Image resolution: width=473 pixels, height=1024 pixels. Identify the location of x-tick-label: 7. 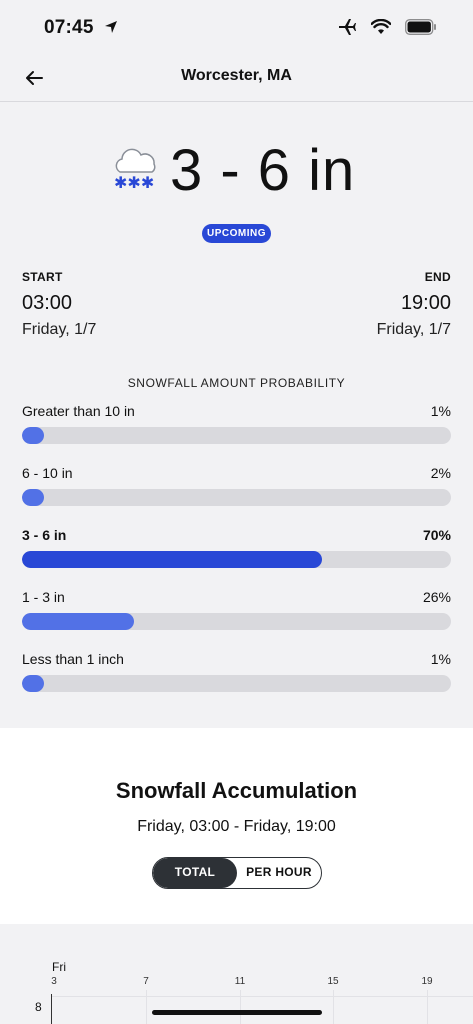
(146, 981).